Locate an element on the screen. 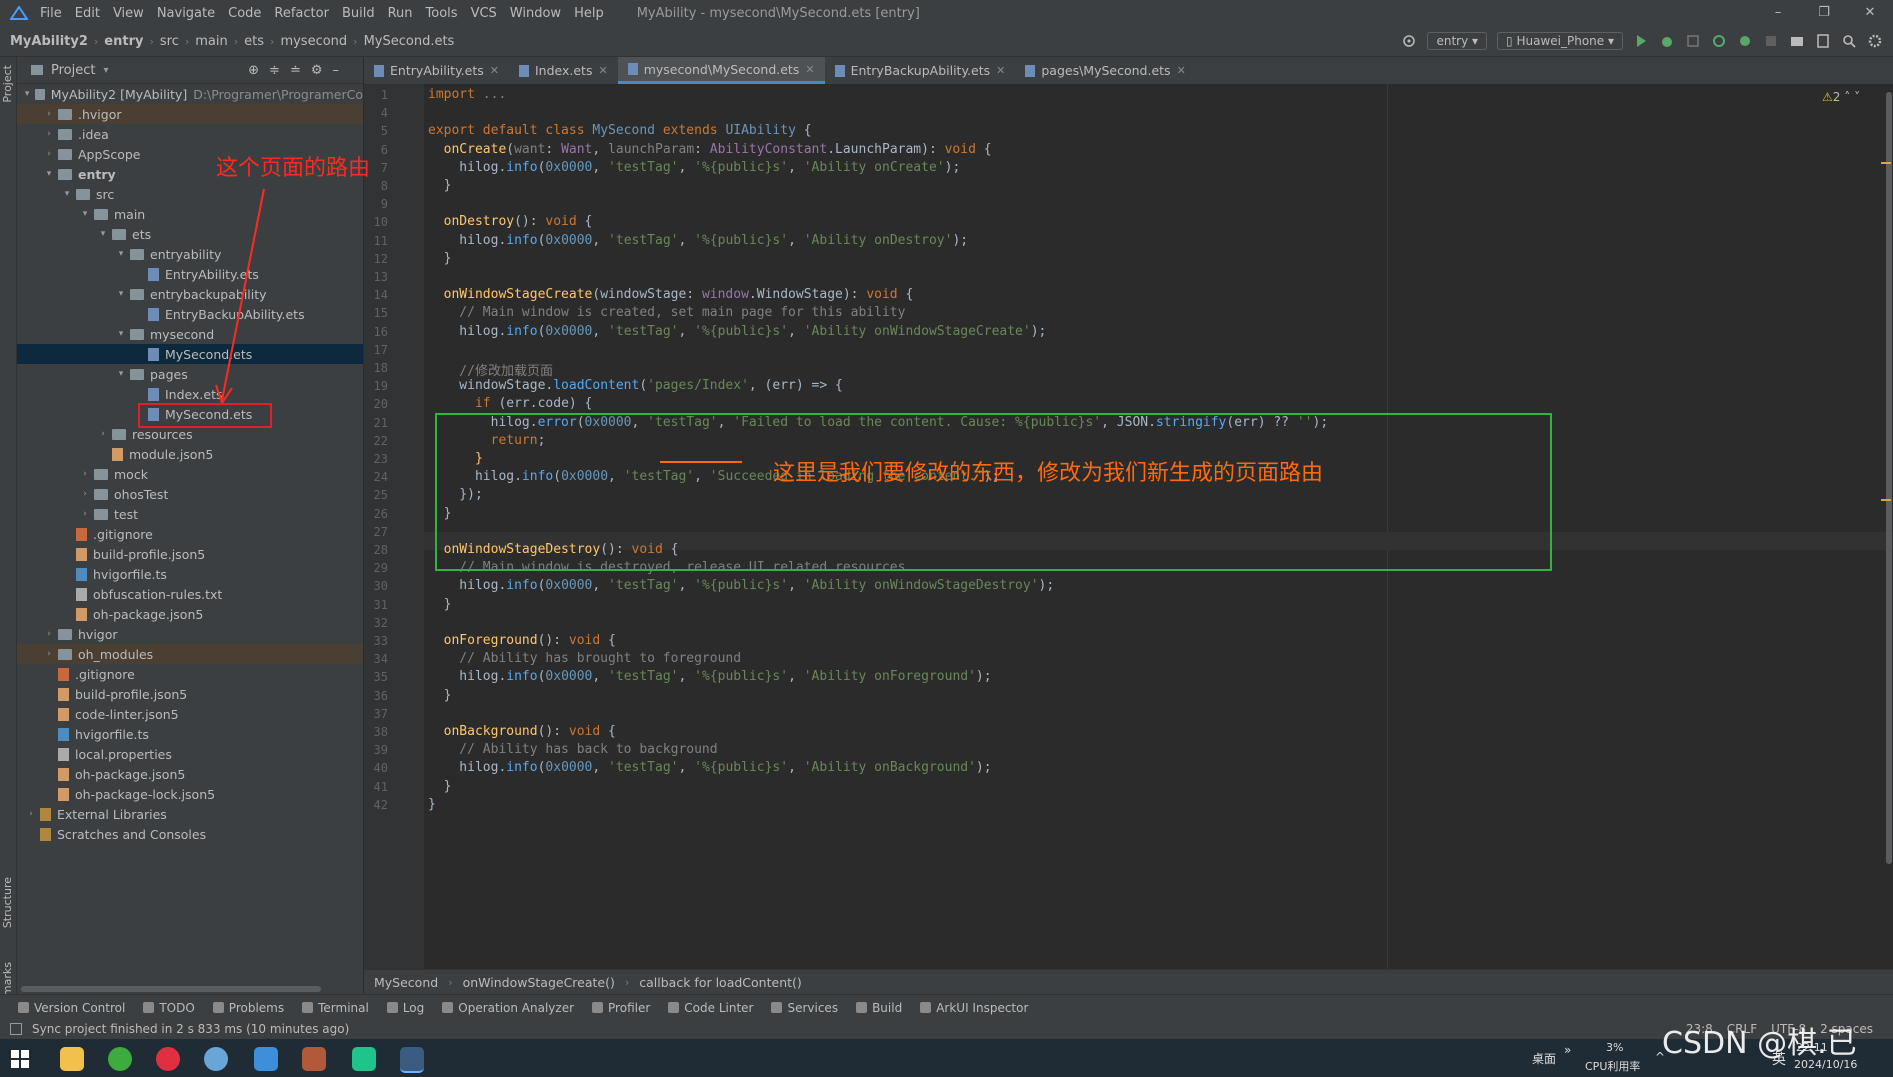 This screenshot has width=1893, height=1077. tree-item: obfuscation-rules.txt is located at coordinates (190, 594).